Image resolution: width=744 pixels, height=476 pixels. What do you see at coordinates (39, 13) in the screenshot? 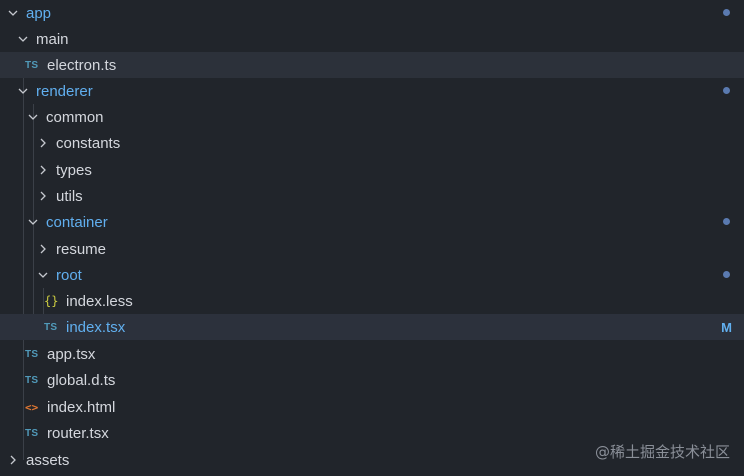
I see `tree-item-label: app` at bounding box center [39, 13].